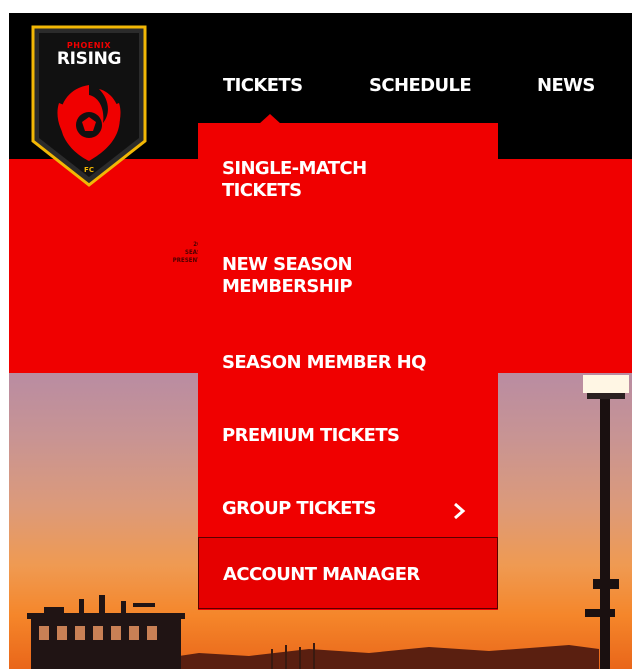  What do you see at coordinates (348, 180) in the screenshot?
I see `menu-item-single-match-tickets: SINGLE-MATCH TICKETS` at bounding box center [348, 180].